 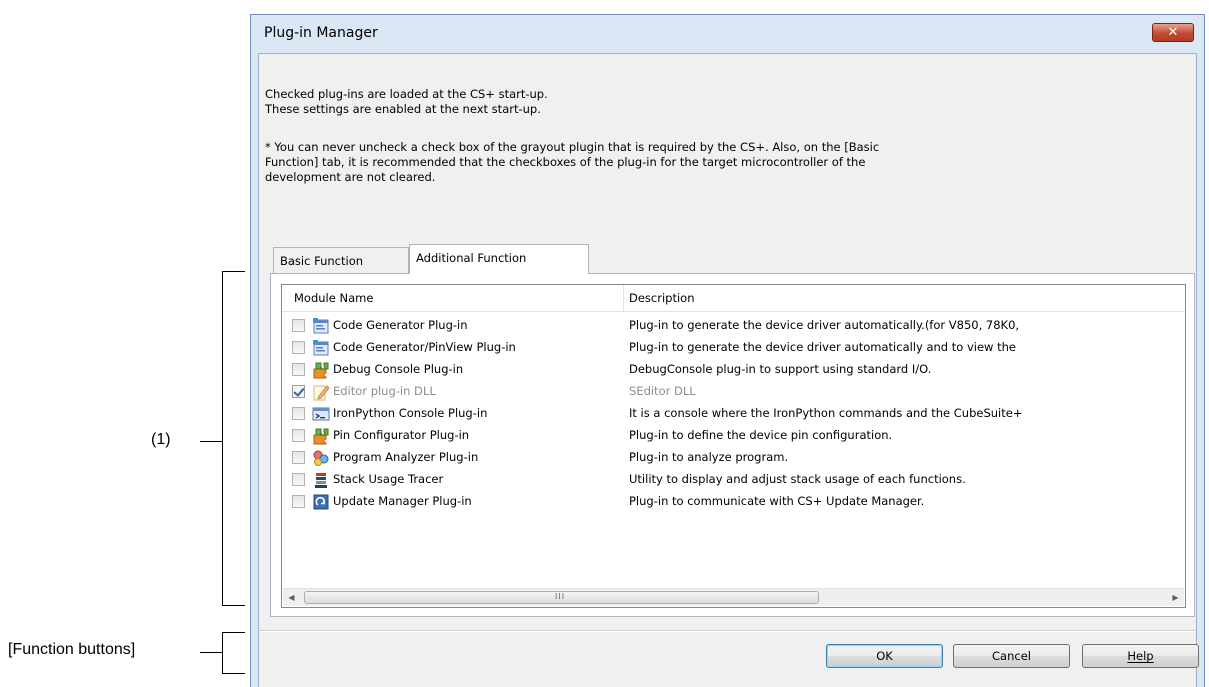 I want to click on scrollbar-thumb: III, so click(x=561, y=597).